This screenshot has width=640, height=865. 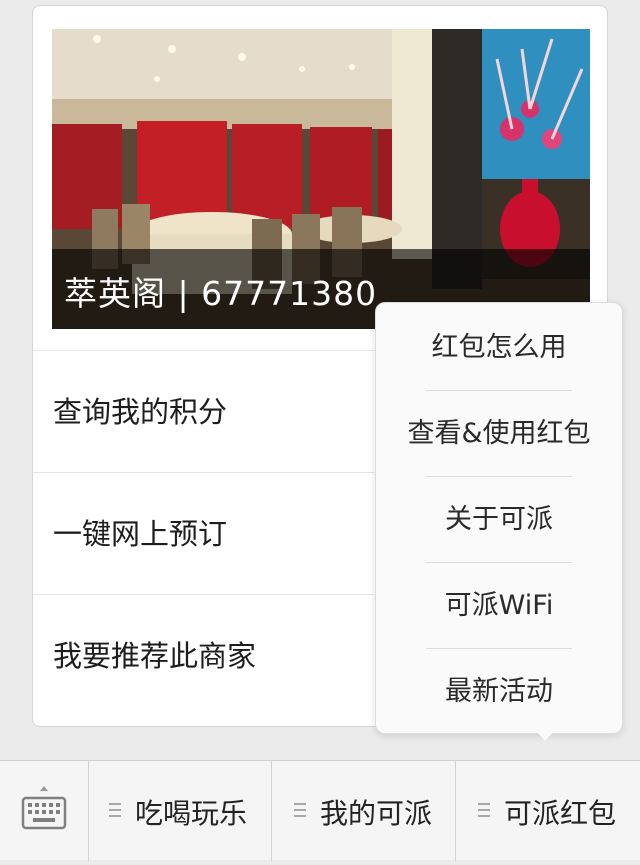 I want to click on menu-item-label: 查询我的积分, so click(x=140, y=412).